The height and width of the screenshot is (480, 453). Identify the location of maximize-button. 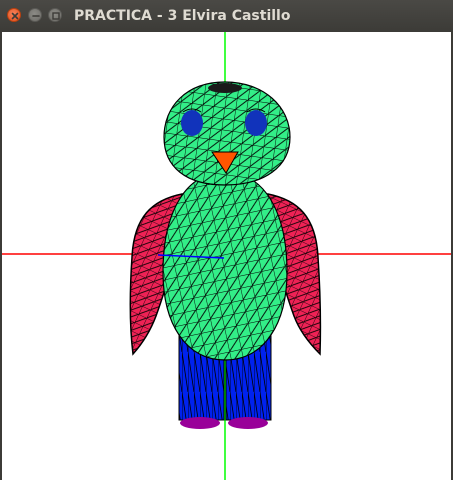
(55, 15).